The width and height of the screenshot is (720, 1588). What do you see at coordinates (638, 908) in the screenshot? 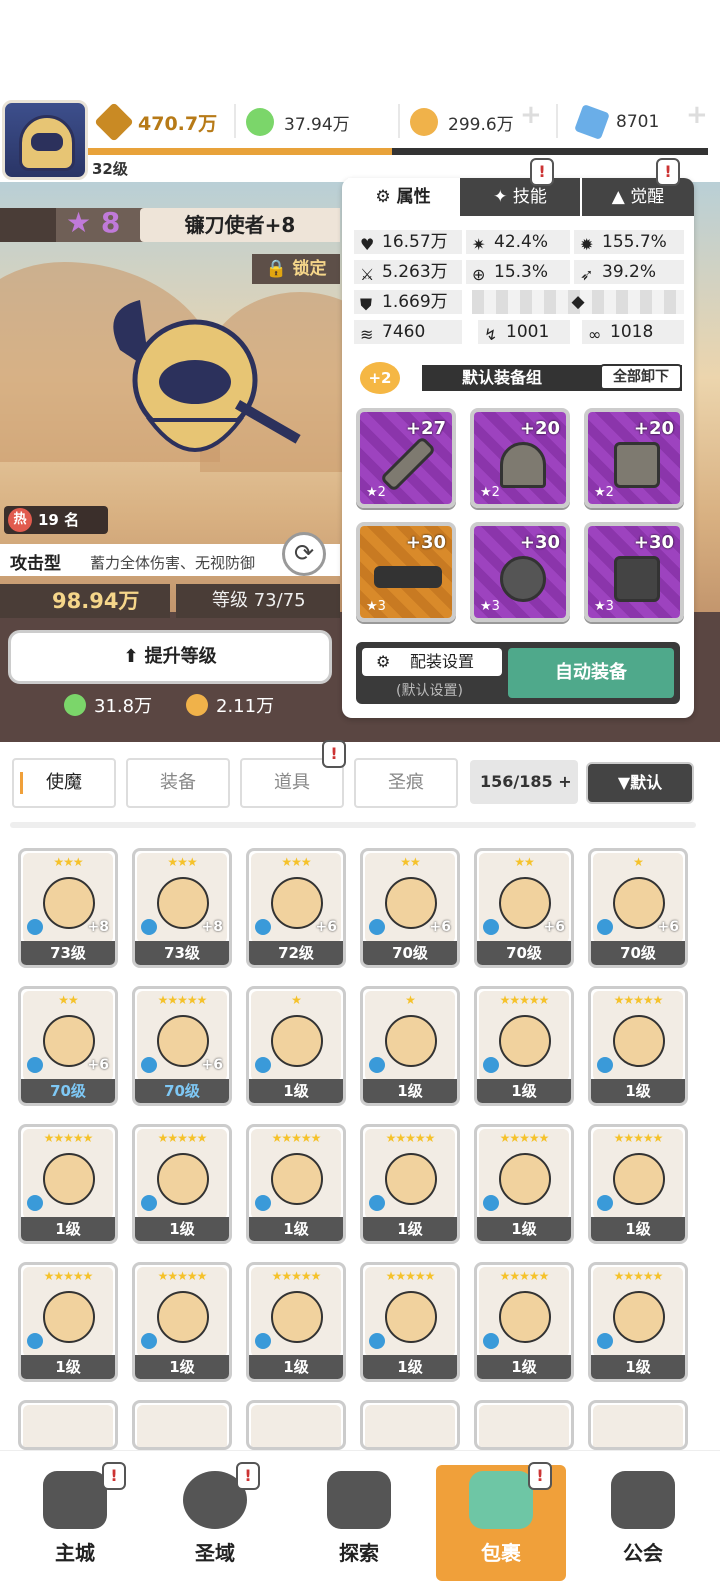
I see `familiar-card: ★ +6 70级` at bounding box center [638, 908].